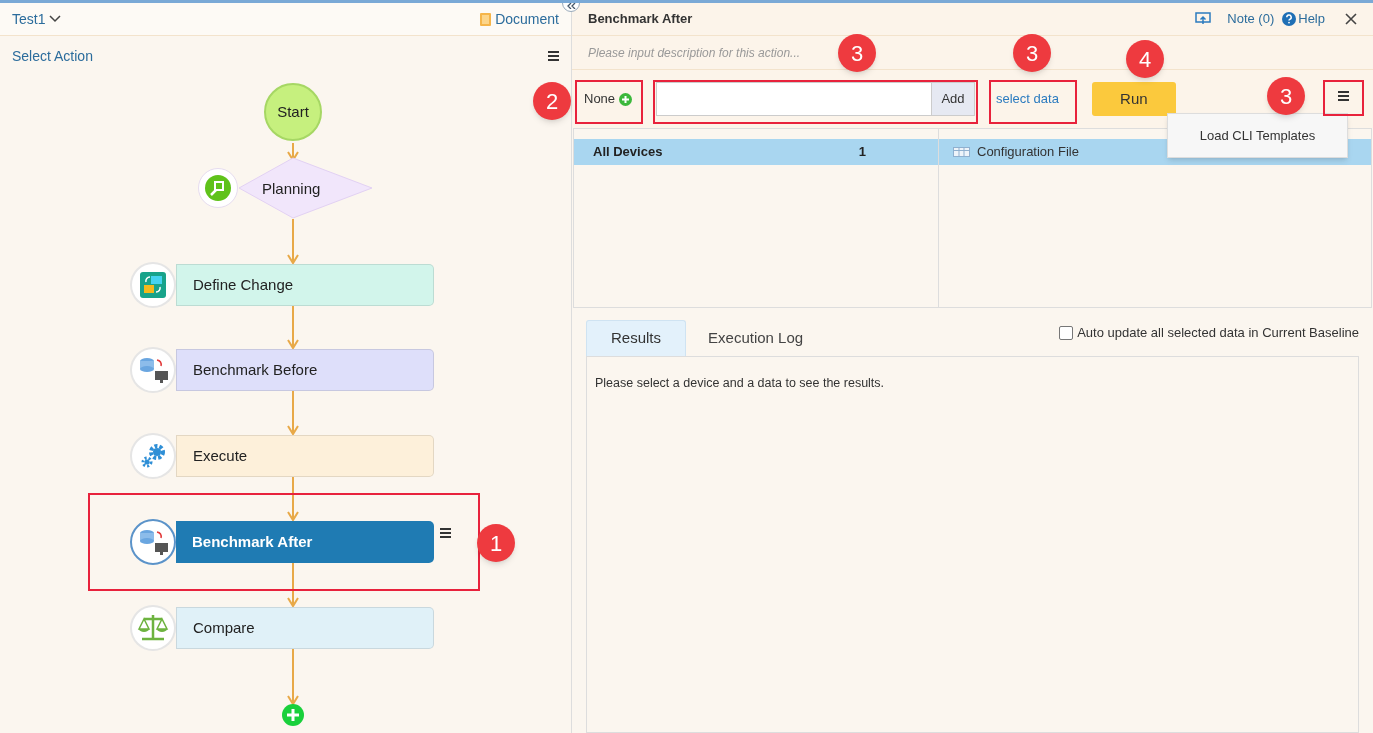 The height and width of the screenshot is (733, 1373). I want to click on swap-icon, so click(153, 285).